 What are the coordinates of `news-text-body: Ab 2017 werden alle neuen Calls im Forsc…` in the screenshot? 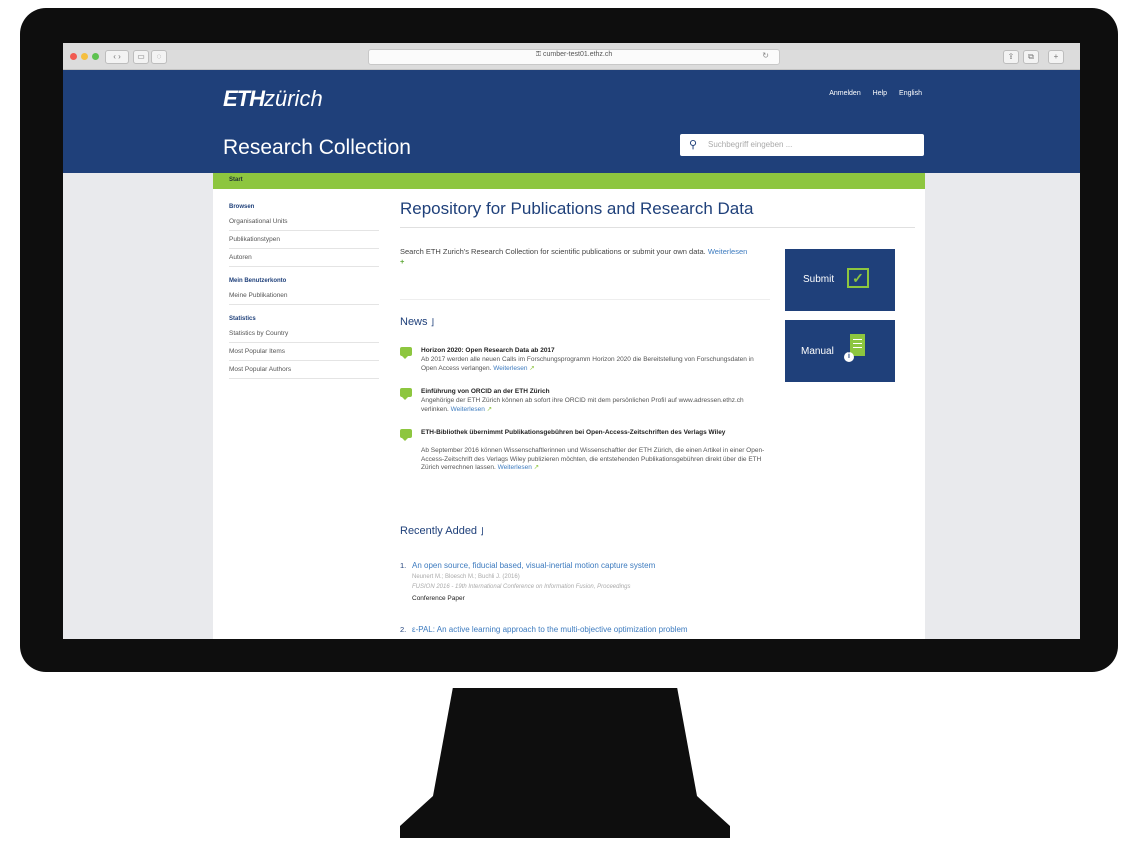 It's located at (587, 364).